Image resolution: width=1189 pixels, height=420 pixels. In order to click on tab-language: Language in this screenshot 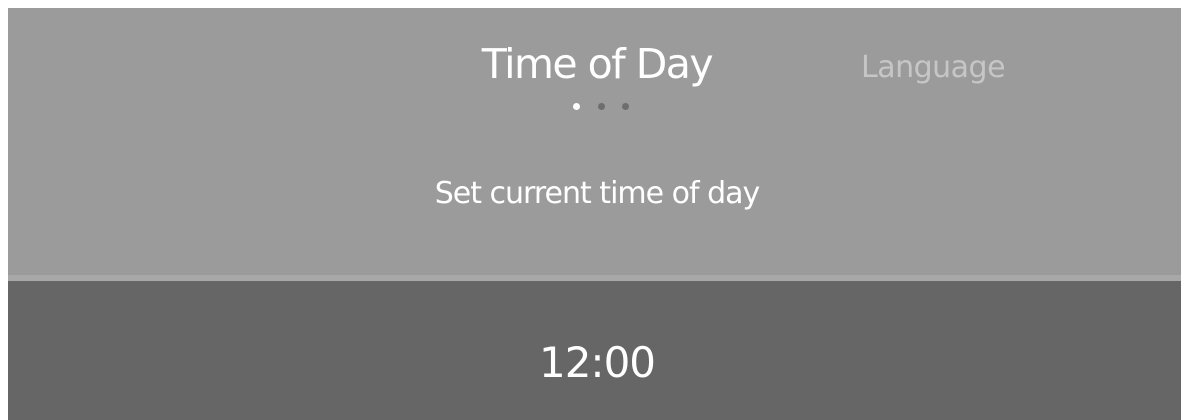, I will do `click(933, 68)`.